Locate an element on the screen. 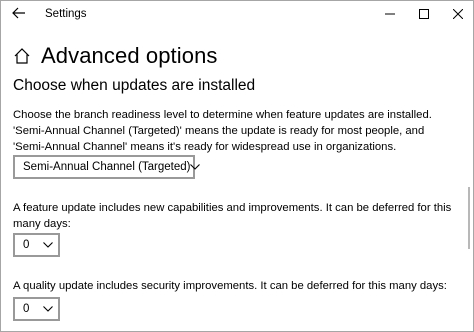 The image size is (474, 332). branch-readiness-value: Semi-Annual Channel (Targeted) is located at coordinates (107, 167).